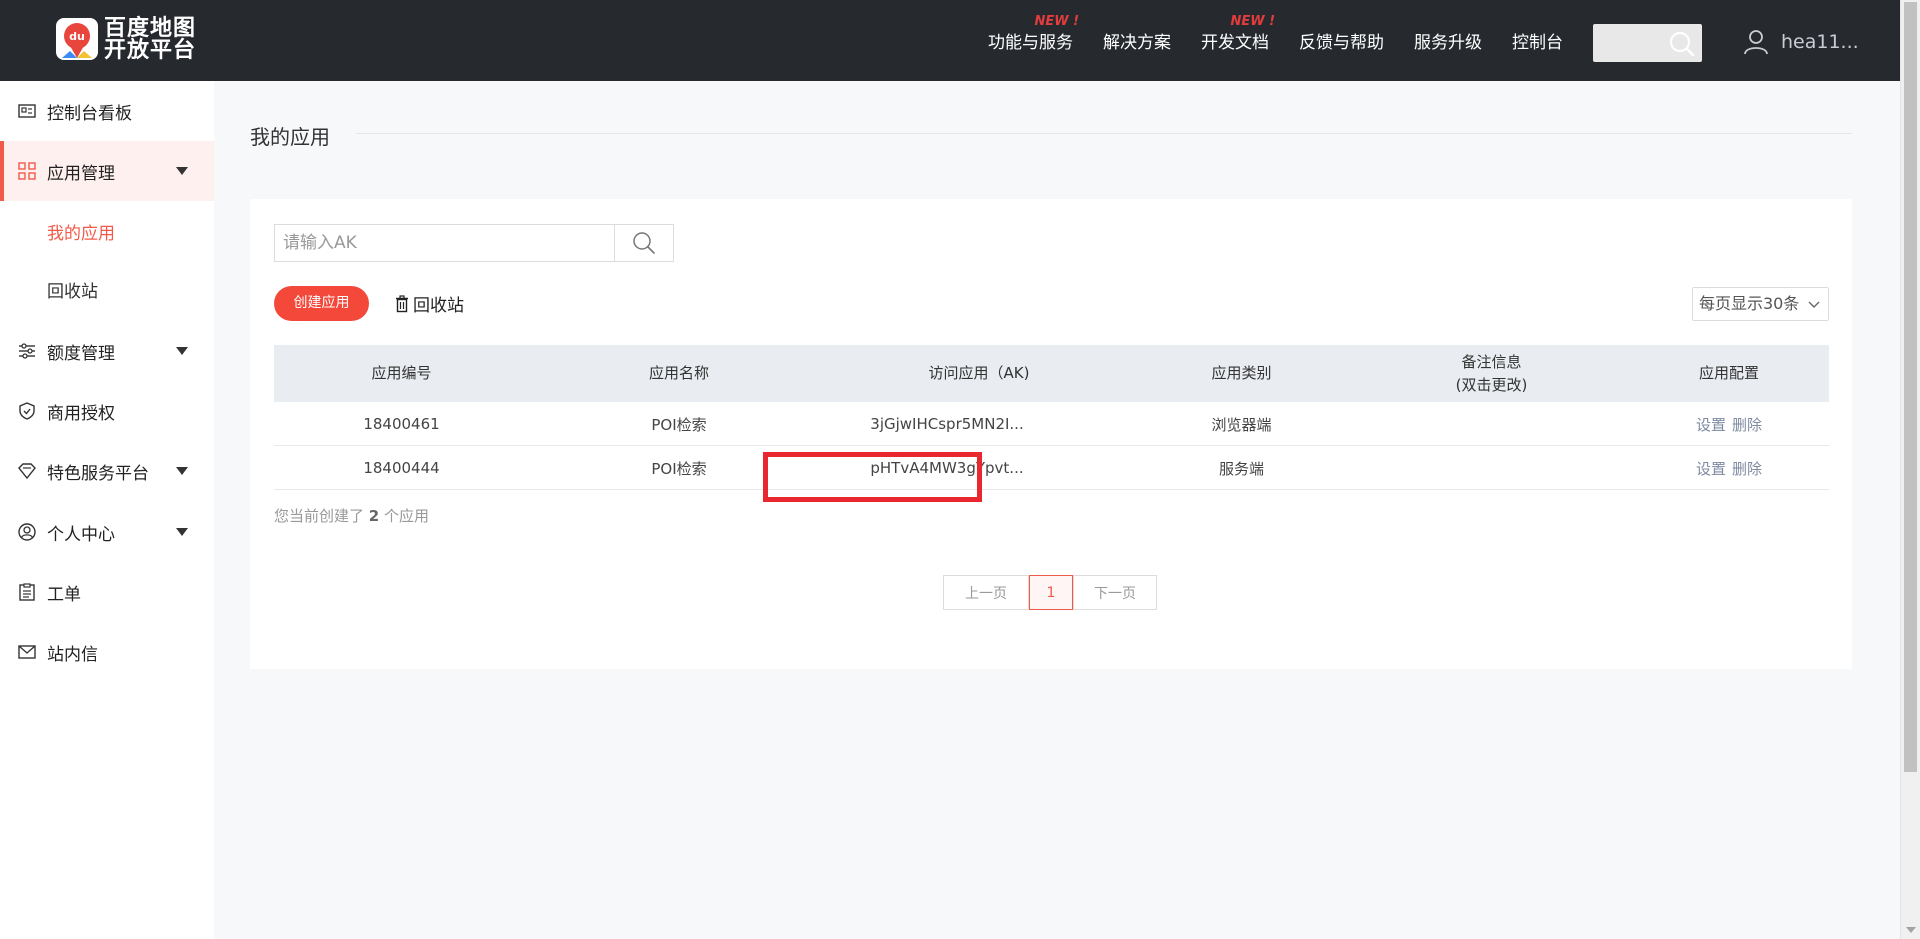 The height and width of the screenshot is (939, 1920). I want to click on nav-feedback-help: 反馈与帮助, so click(1341, 40).